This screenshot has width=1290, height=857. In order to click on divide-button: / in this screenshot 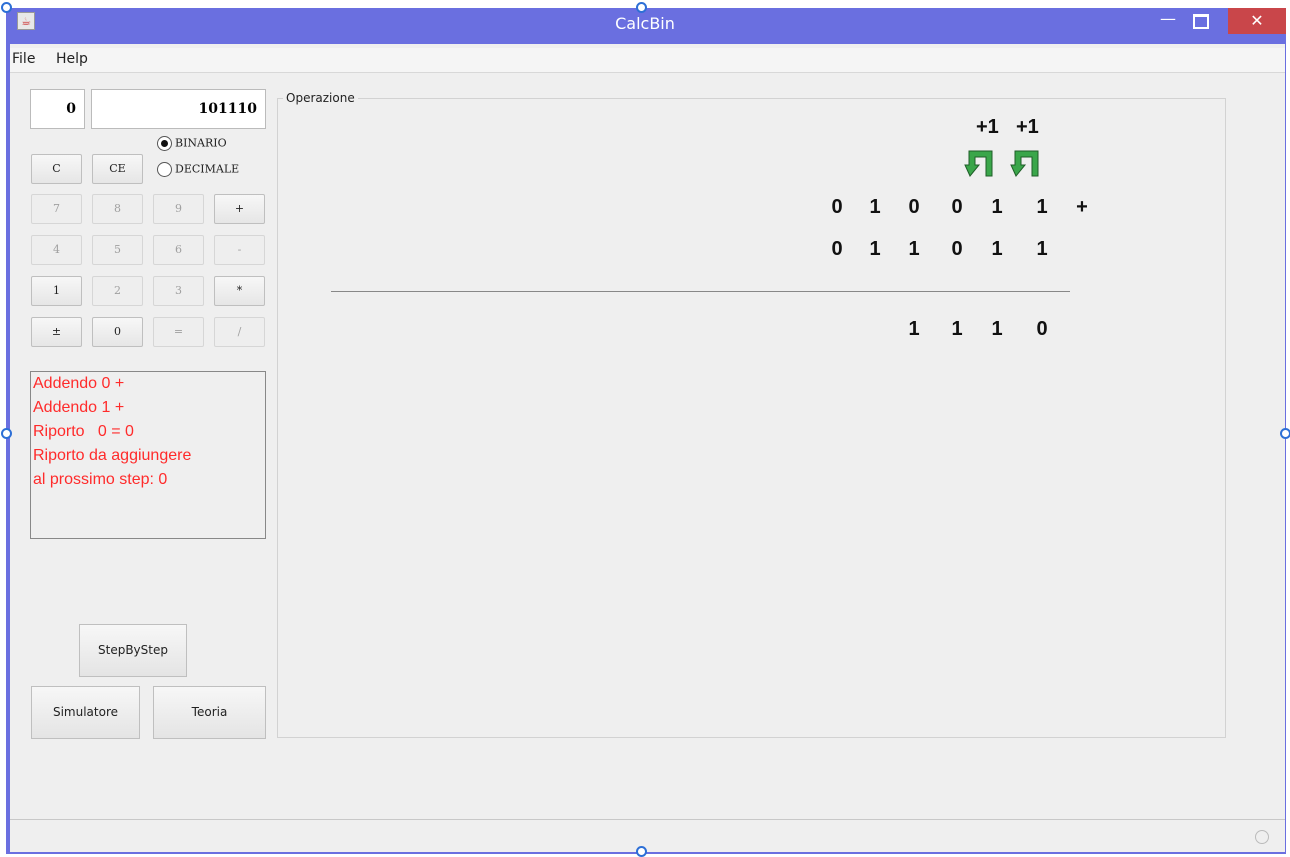, I will do `click(239, 332)`.